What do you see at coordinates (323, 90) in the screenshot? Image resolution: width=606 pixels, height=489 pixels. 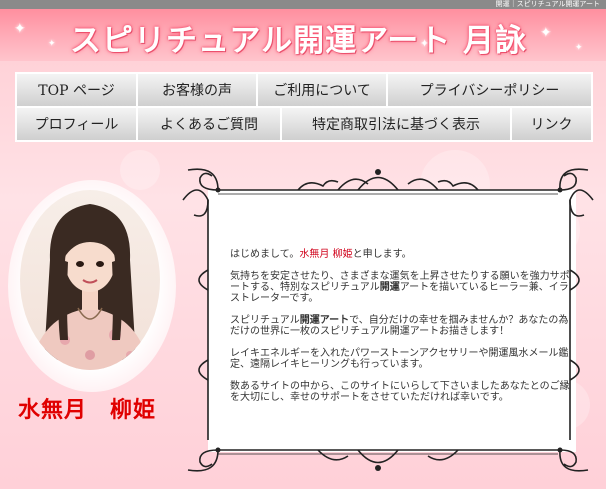 I see `nav-usage: ご利用について` at bounding box center [323, 90].